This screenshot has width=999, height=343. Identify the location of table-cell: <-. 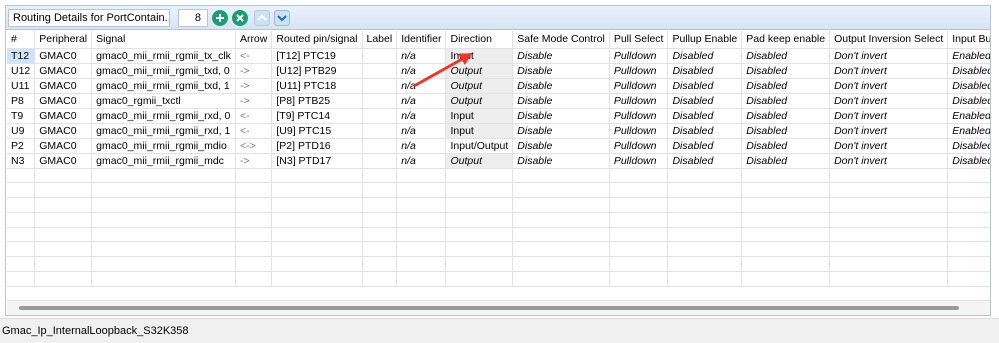
(254, 56).